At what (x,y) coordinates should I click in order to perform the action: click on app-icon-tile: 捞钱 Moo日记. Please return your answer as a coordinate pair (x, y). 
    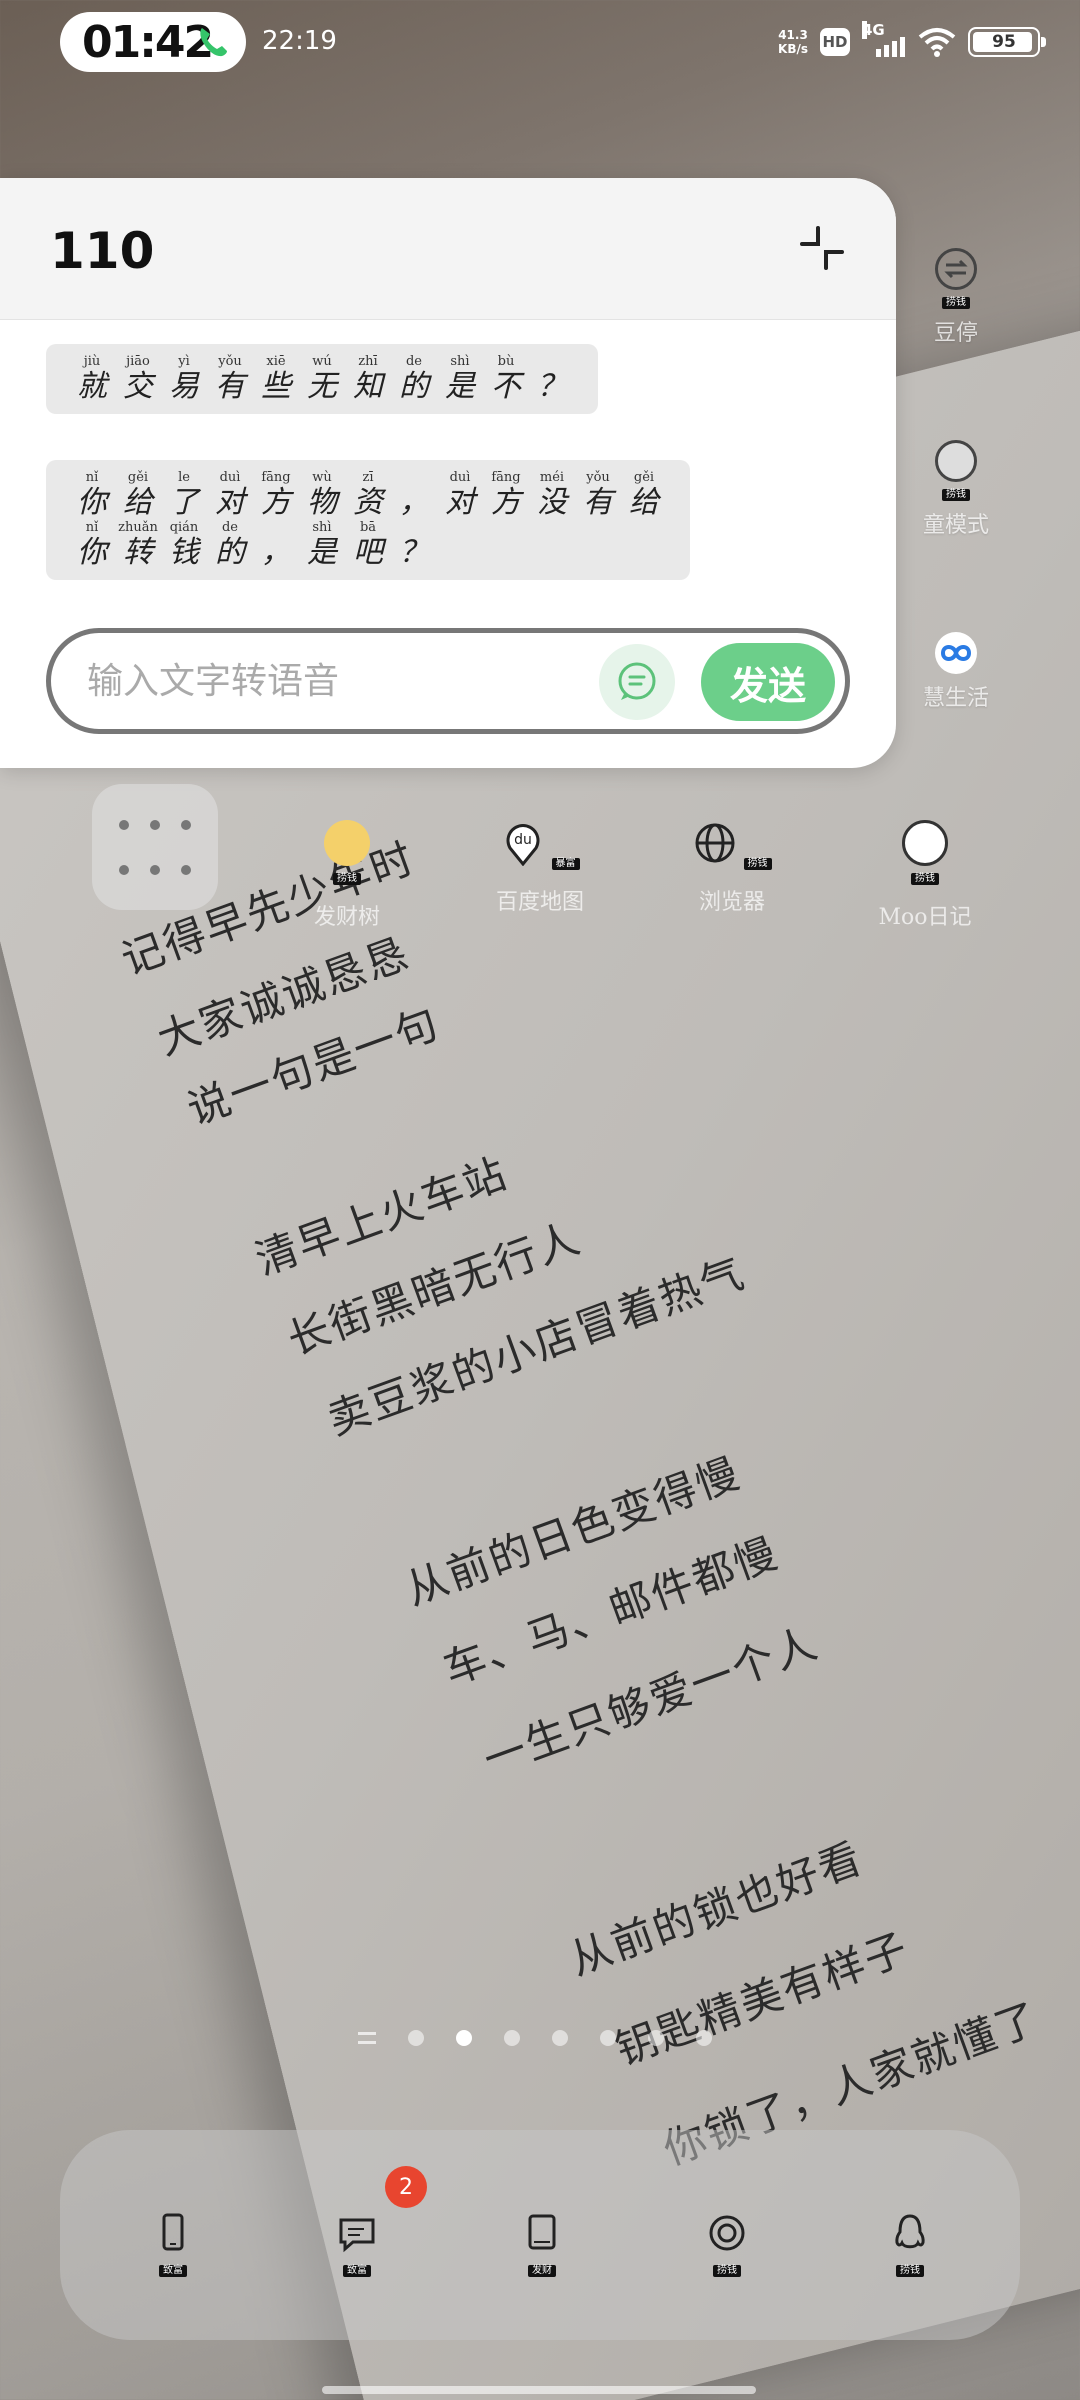
    Looking at the image, I should click on (925, 875).